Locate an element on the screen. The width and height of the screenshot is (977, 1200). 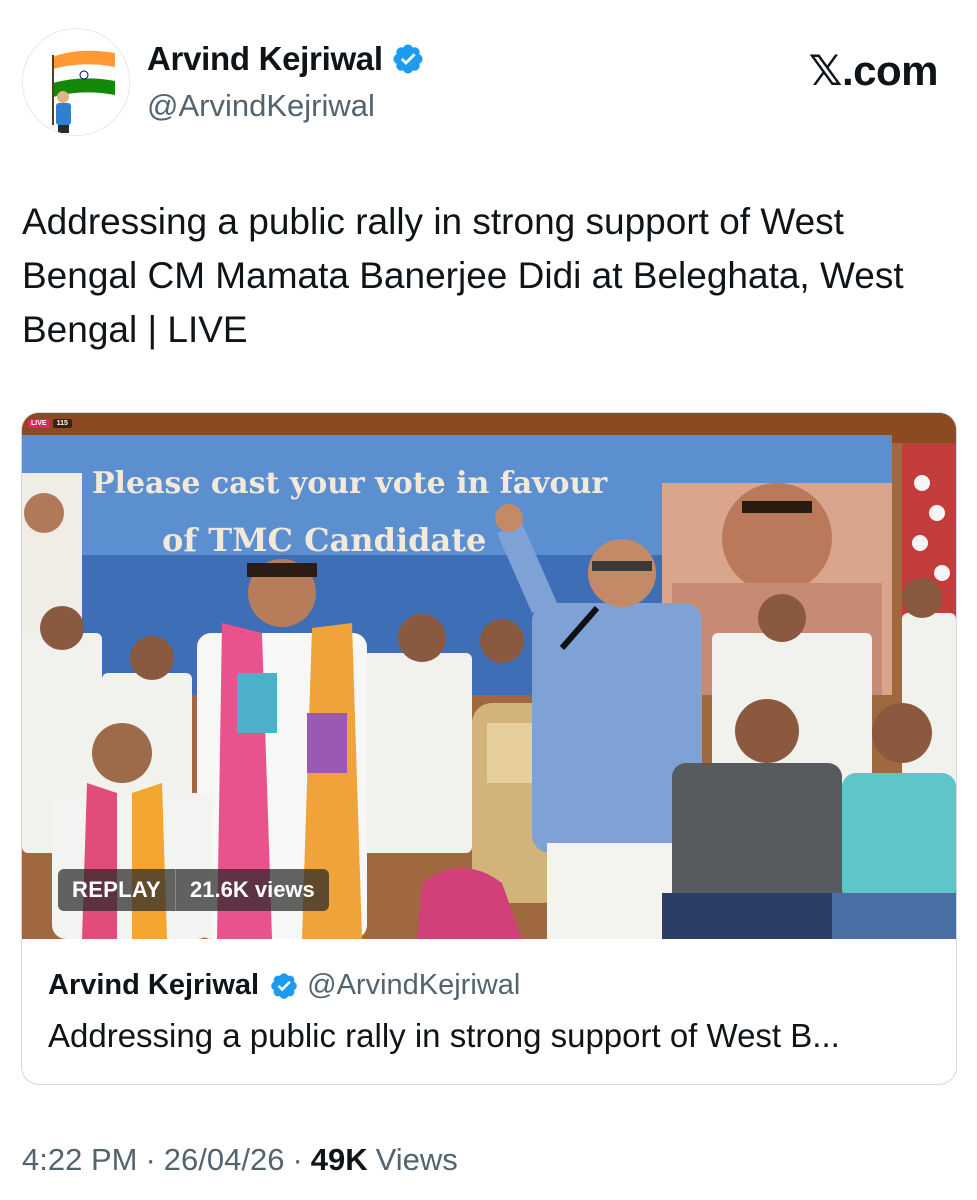
live-indicator: LIVE 115 is located at coordinates (50, 423).